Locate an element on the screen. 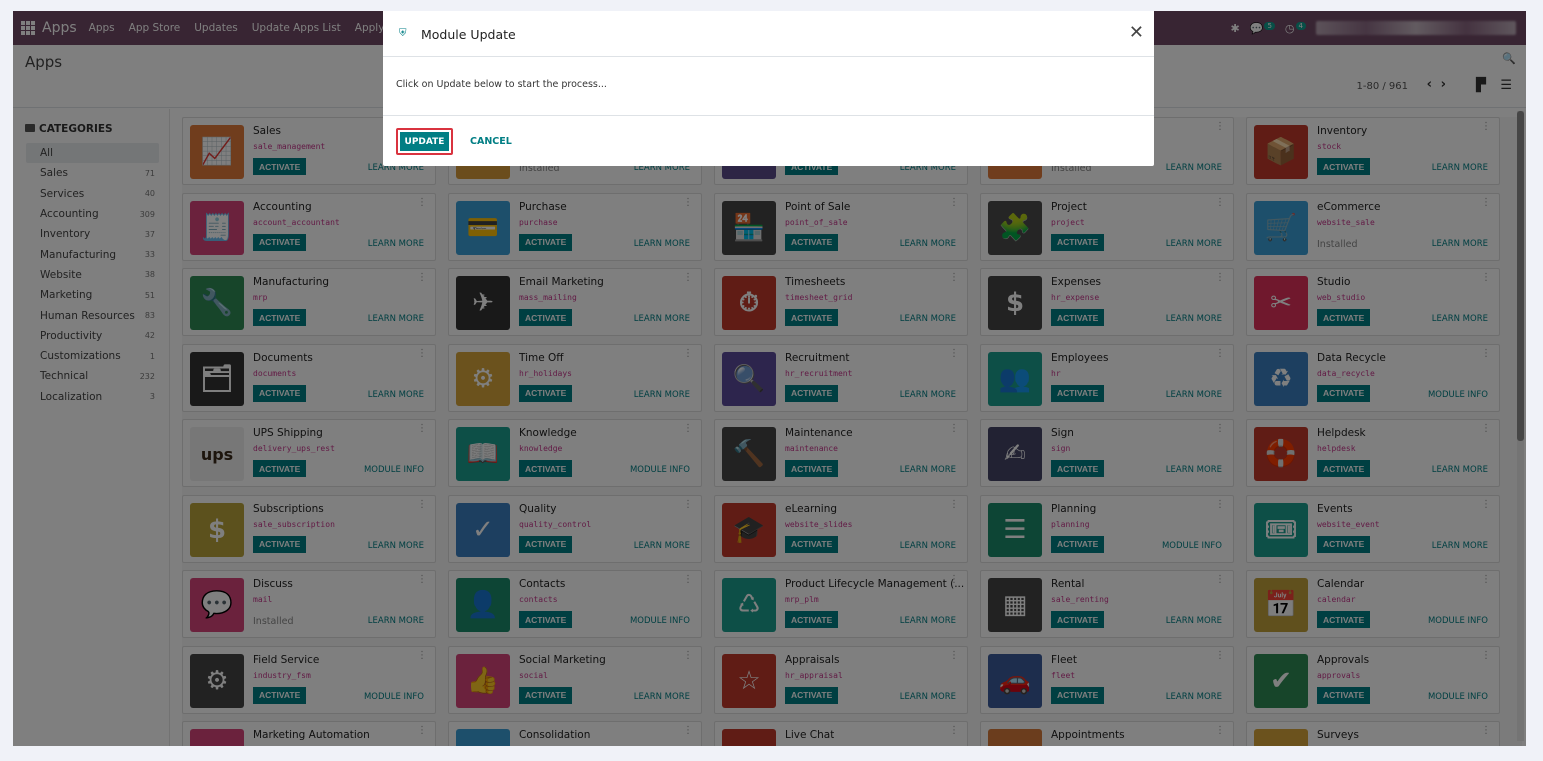 Image resolution: width=1543 pixels, height=761 pixels. cancel-button: CANCEL is located at coordinates (491, 141).